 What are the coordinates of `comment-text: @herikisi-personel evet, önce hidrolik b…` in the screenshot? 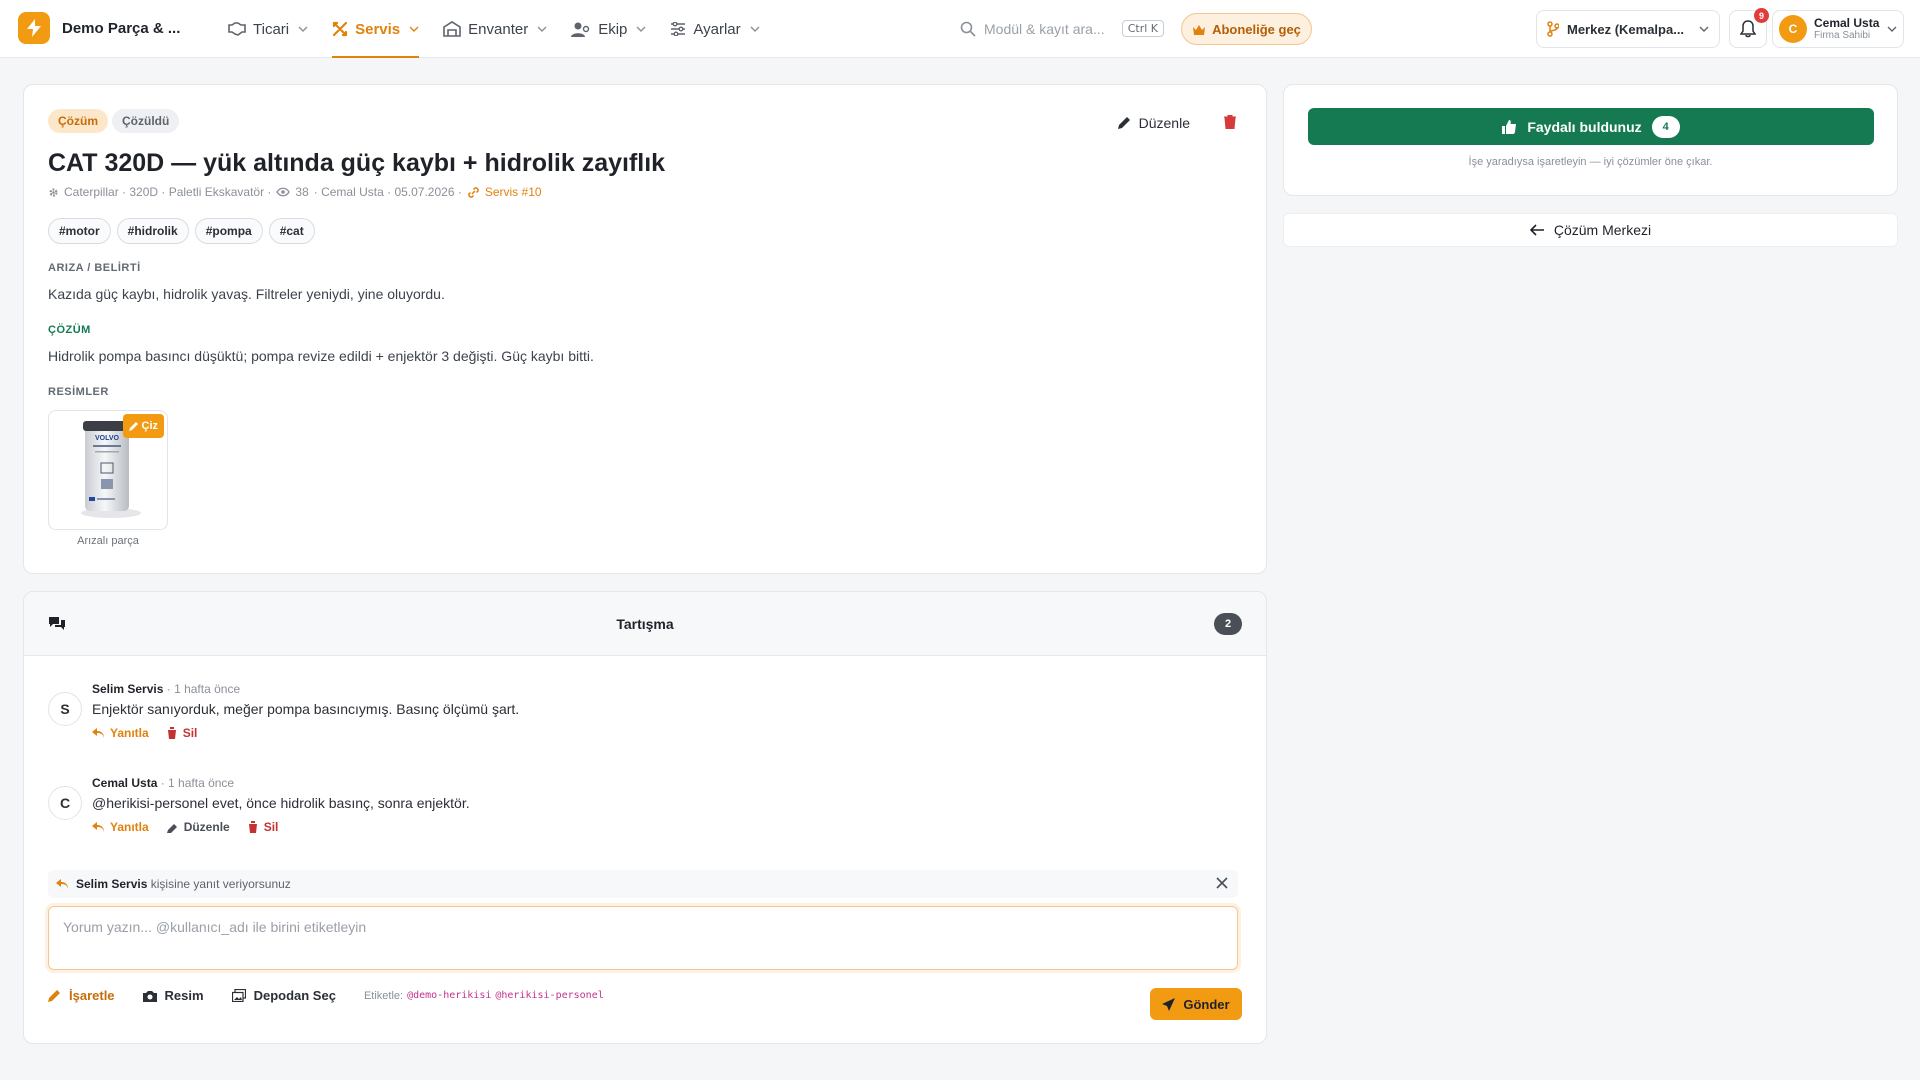 It's located at (281, 803).